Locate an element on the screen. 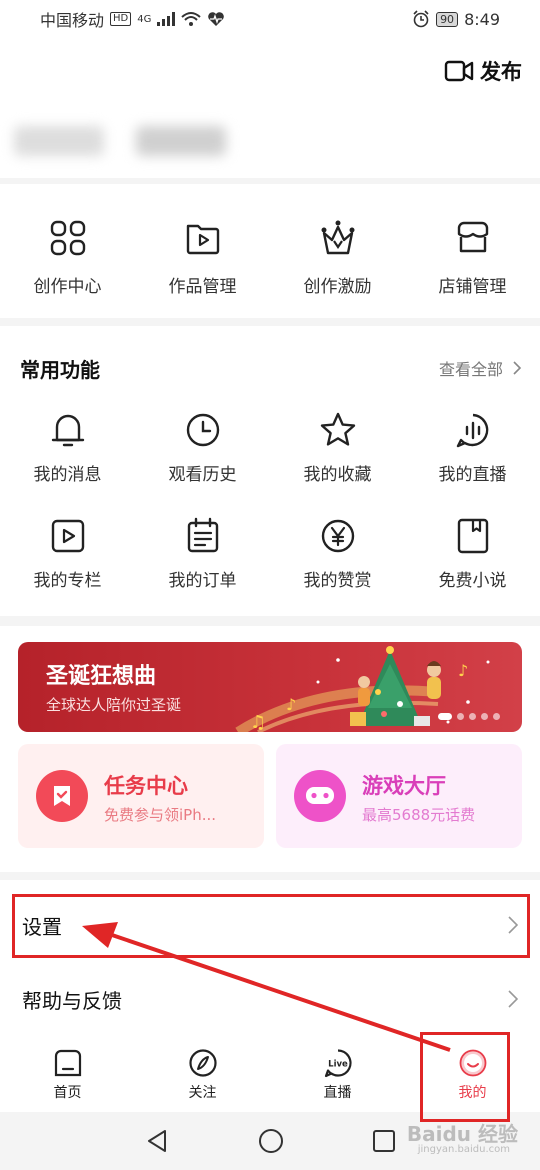  works-management-button: 作品管理 is located at coordinates (202, 251).